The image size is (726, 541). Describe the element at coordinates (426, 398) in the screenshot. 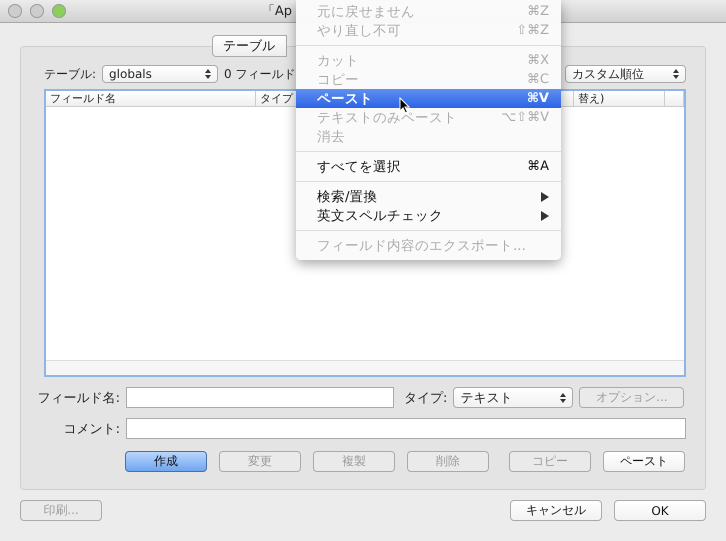

I see `type-label: タイプ:` at that location.